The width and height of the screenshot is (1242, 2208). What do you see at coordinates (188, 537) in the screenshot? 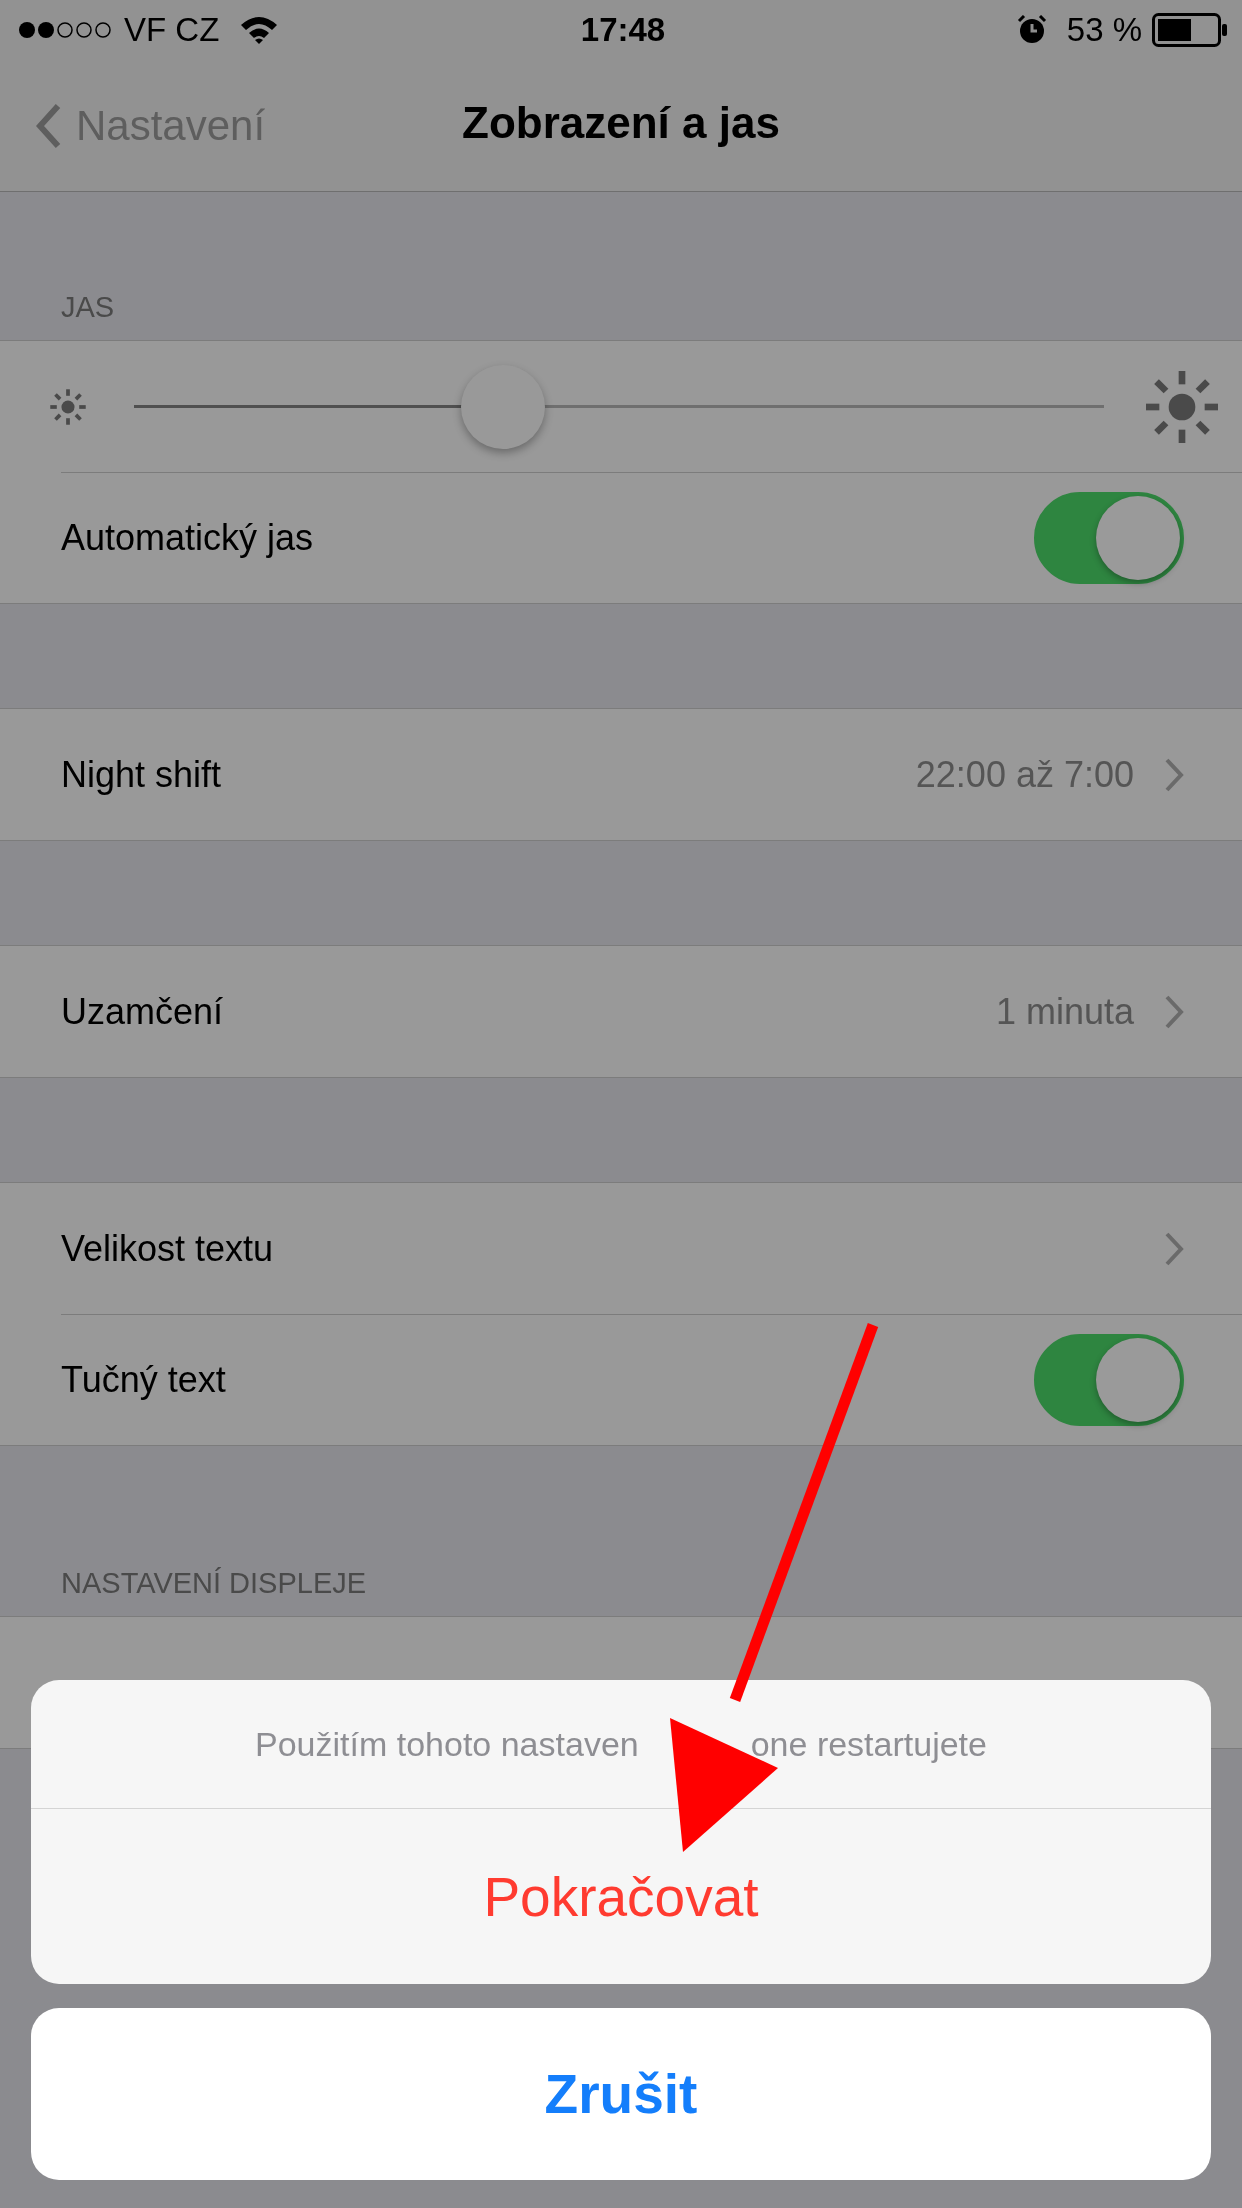
I see `row-label: Automatický jas` at bounding box center [188, 537].